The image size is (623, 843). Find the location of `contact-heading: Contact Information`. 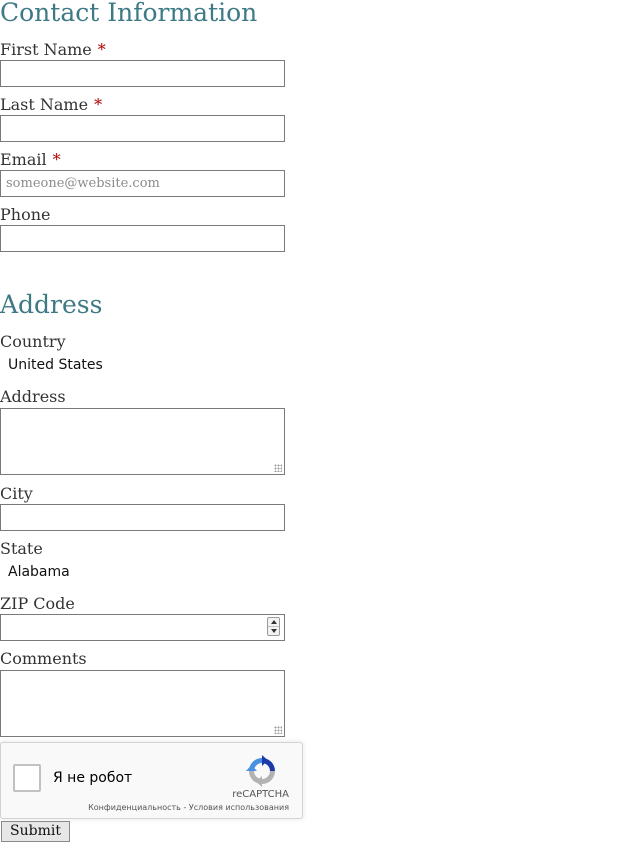

contact-heading: Contact Information is located at coordinates (129, 13).